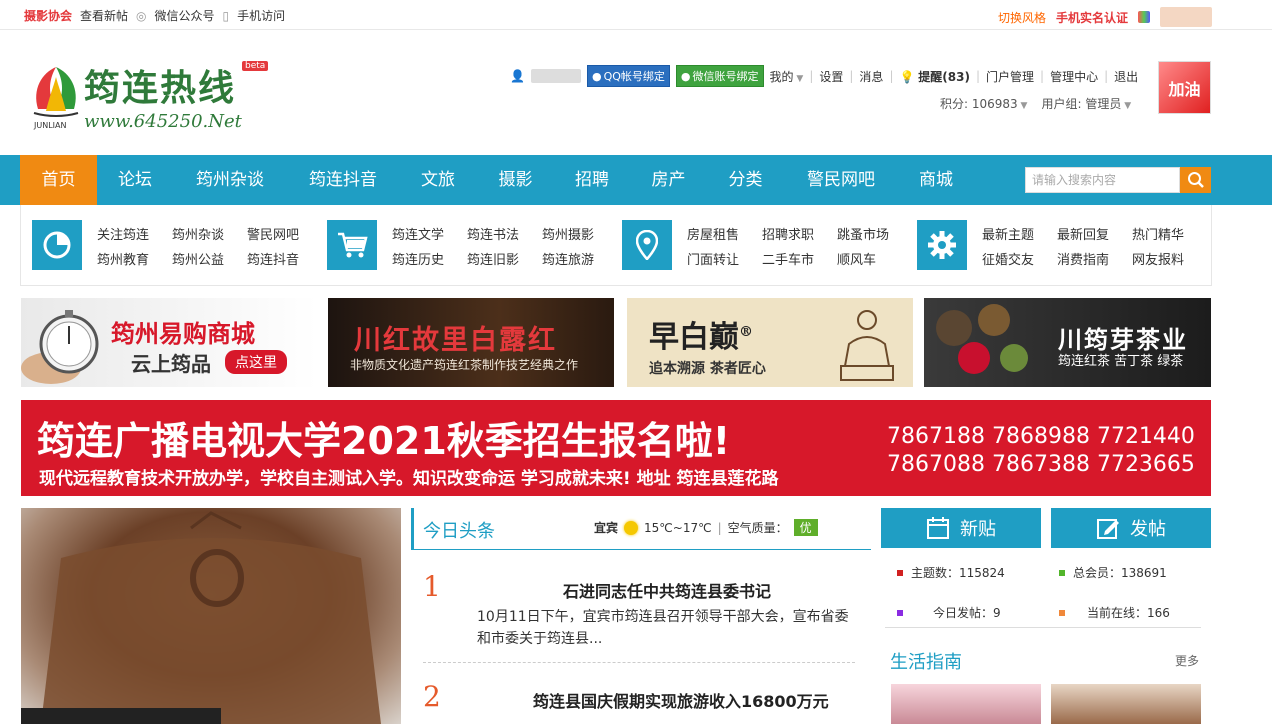  I want to click on link-view-new-posts: 查看新帖, so click(104, 15).